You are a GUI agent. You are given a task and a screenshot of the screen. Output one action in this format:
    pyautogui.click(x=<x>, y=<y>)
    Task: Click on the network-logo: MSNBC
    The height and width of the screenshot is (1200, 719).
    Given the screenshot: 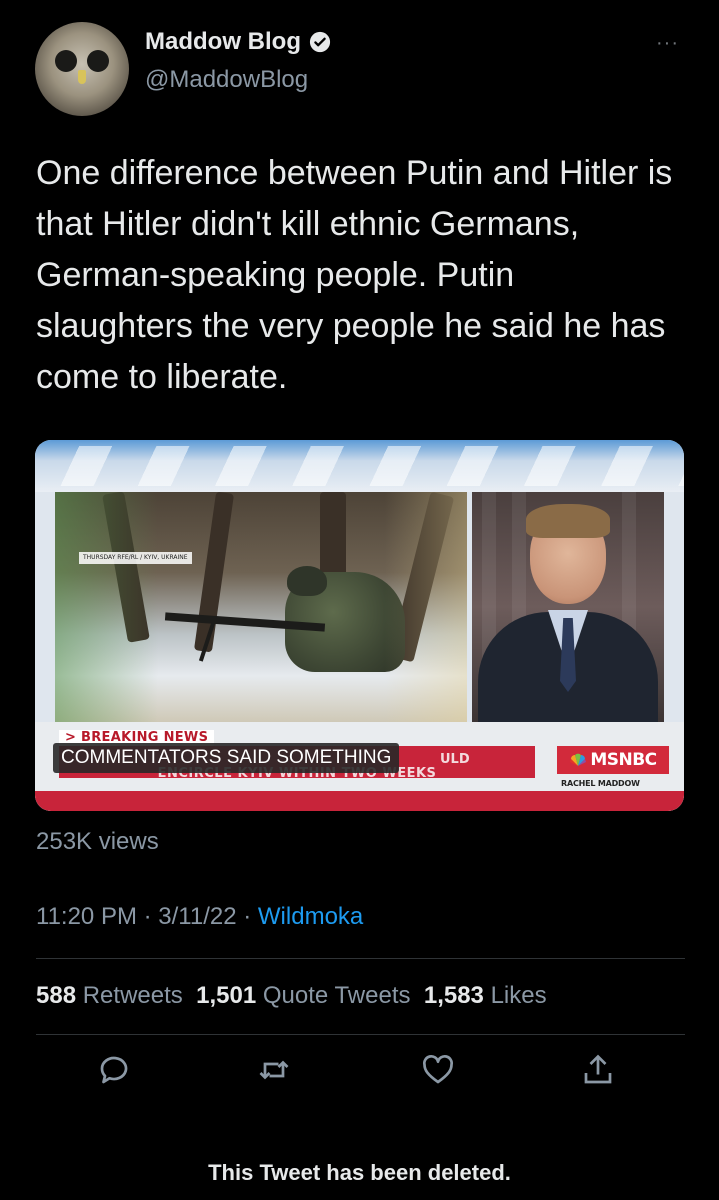 What is the action you would take?
    pyautogui.click(x=613, y=760)
    